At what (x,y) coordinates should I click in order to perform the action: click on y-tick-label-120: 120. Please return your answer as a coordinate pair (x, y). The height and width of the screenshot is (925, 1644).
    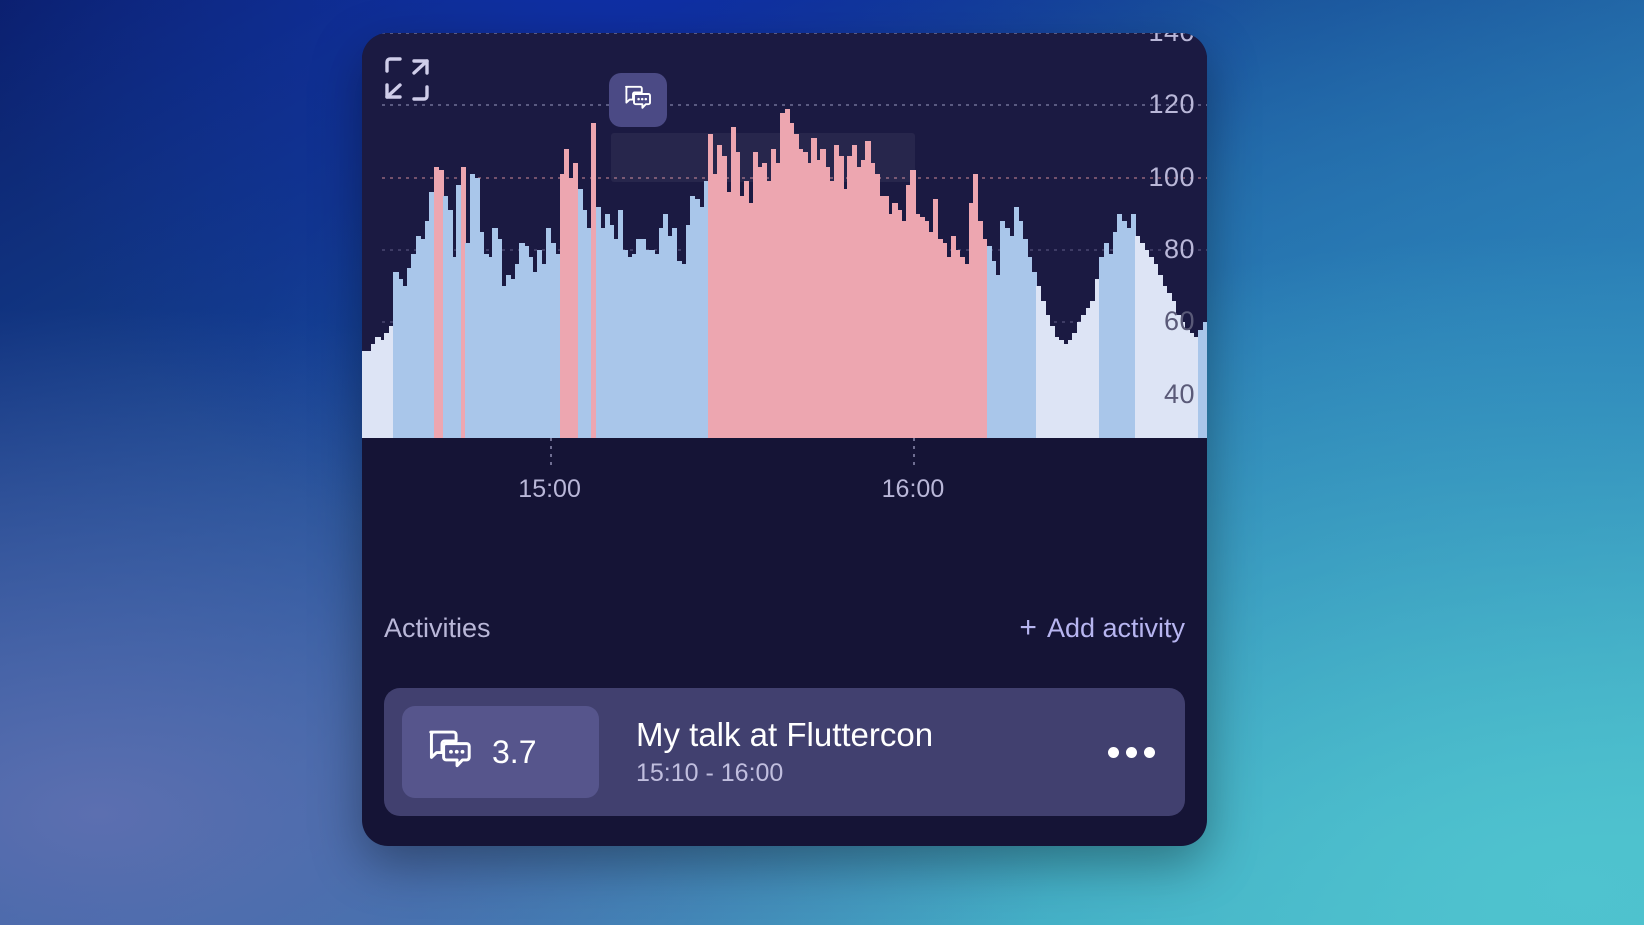
    Looking at the image, I should click on (1171, 104).